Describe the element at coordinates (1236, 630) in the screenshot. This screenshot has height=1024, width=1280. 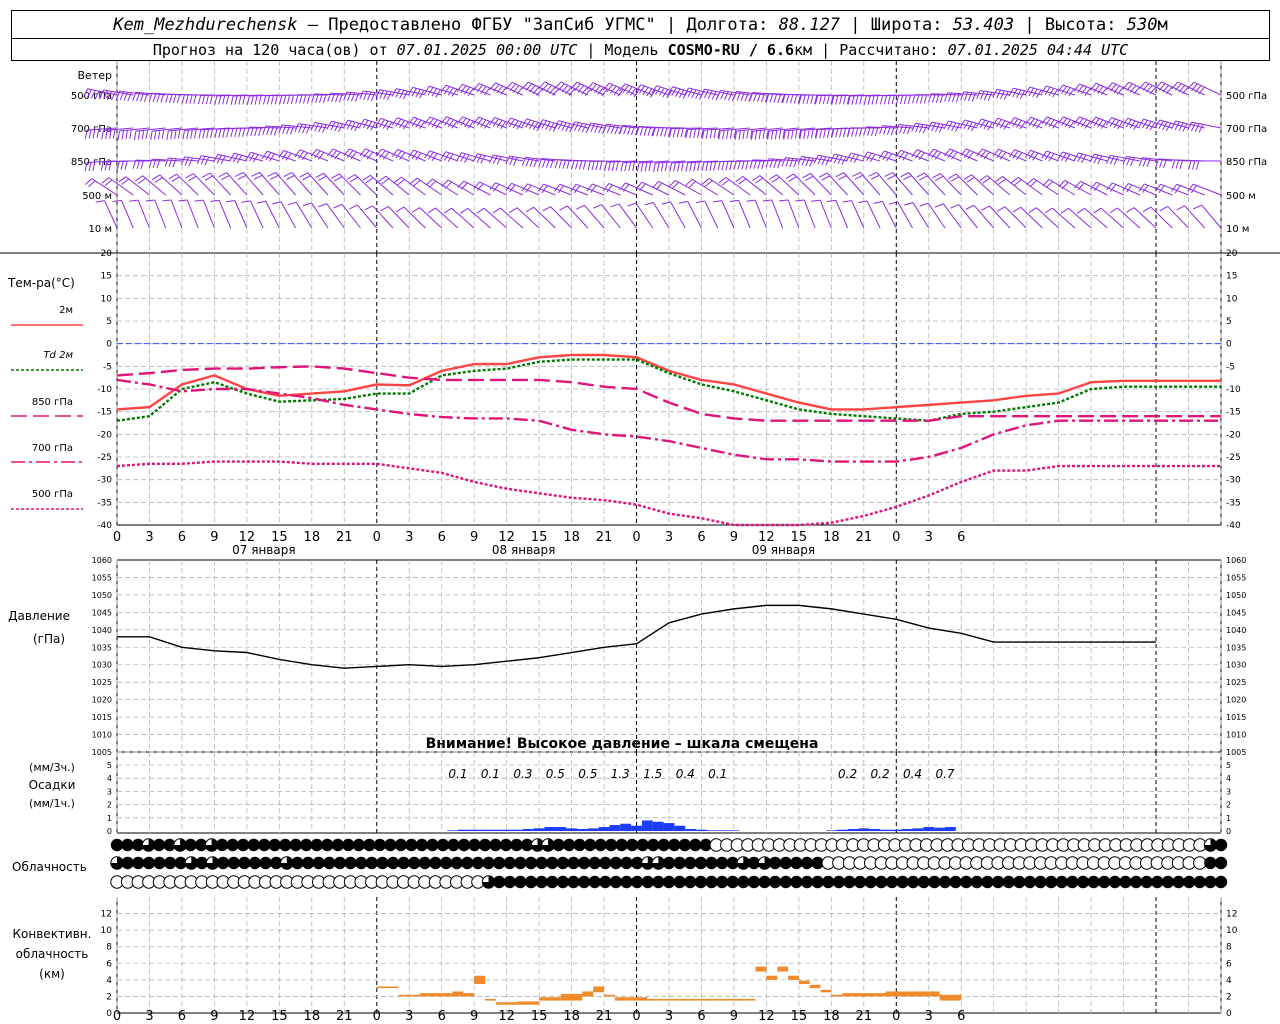
I see `y-tick-label-right: 1040` at that location.